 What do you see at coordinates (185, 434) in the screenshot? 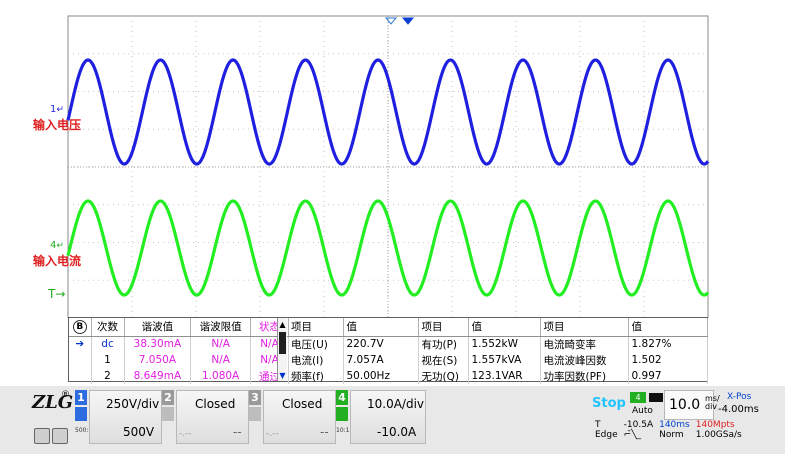
I see `channel-2-value: -.--` at bounding box center [185, 434].